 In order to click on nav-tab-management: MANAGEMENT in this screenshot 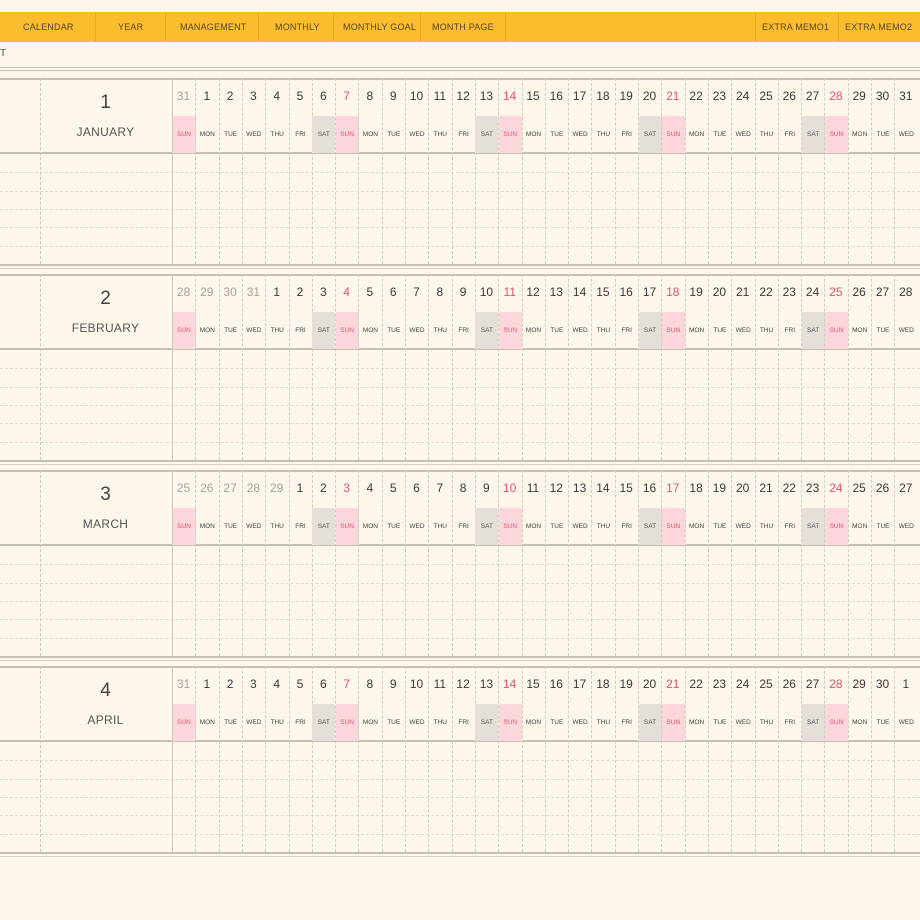, I will do `click(213, 27)`.